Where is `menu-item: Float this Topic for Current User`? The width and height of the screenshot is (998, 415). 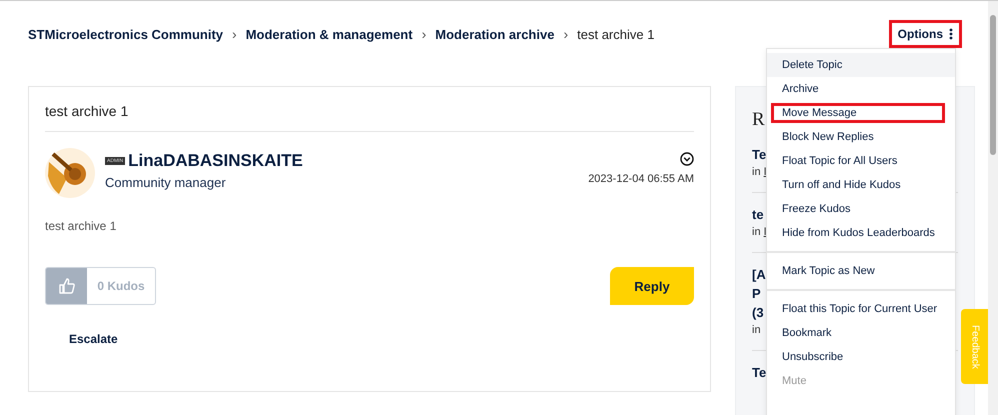
menu-item: Float this Topic for Current User is located at coordinates (861, 309).